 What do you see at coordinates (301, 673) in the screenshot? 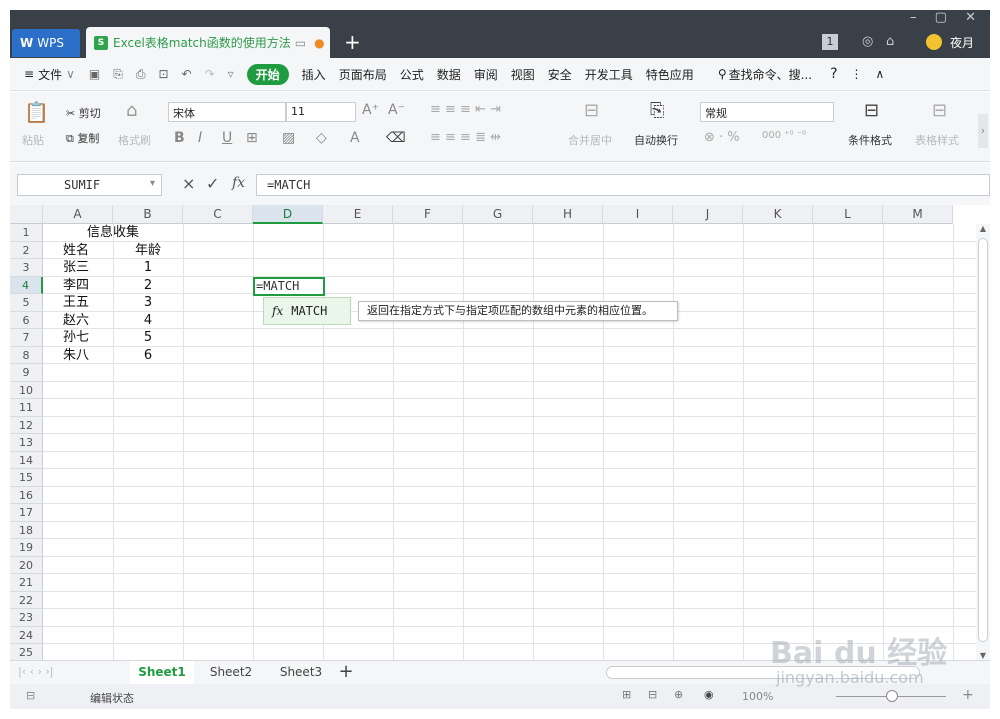
I see `sheet-tab-sheet3: Sheet3` at bounding box center [301, 673].